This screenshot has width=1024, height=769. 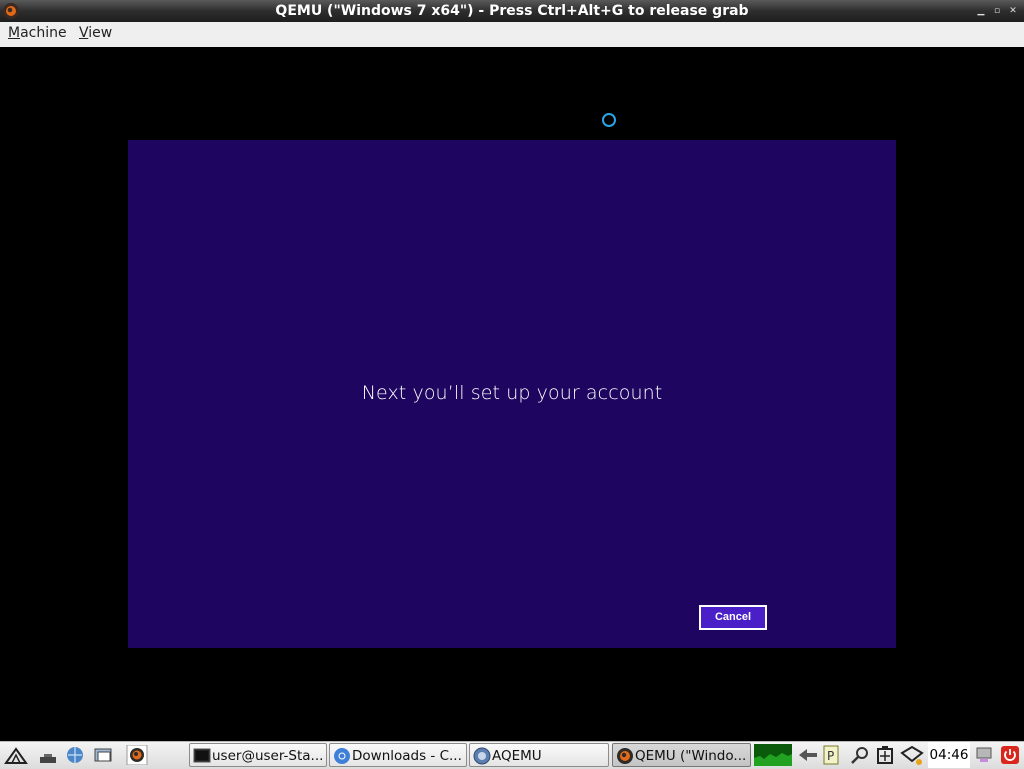 I want to click on aqemu-icon, so click(x=482, y=756).